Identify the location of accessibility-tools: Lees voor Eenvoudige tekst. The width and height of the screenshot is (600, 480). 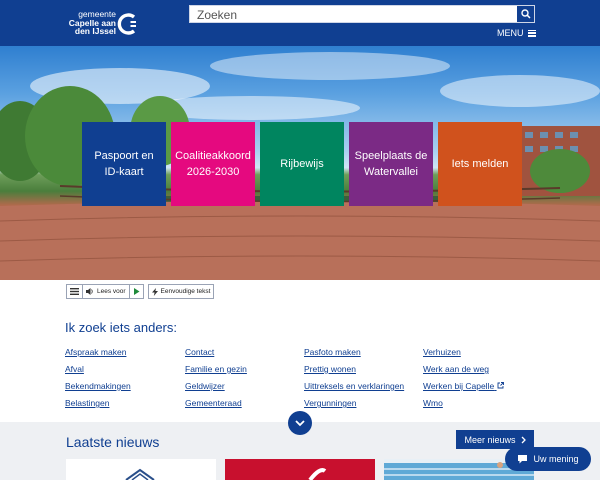
(140, 291).